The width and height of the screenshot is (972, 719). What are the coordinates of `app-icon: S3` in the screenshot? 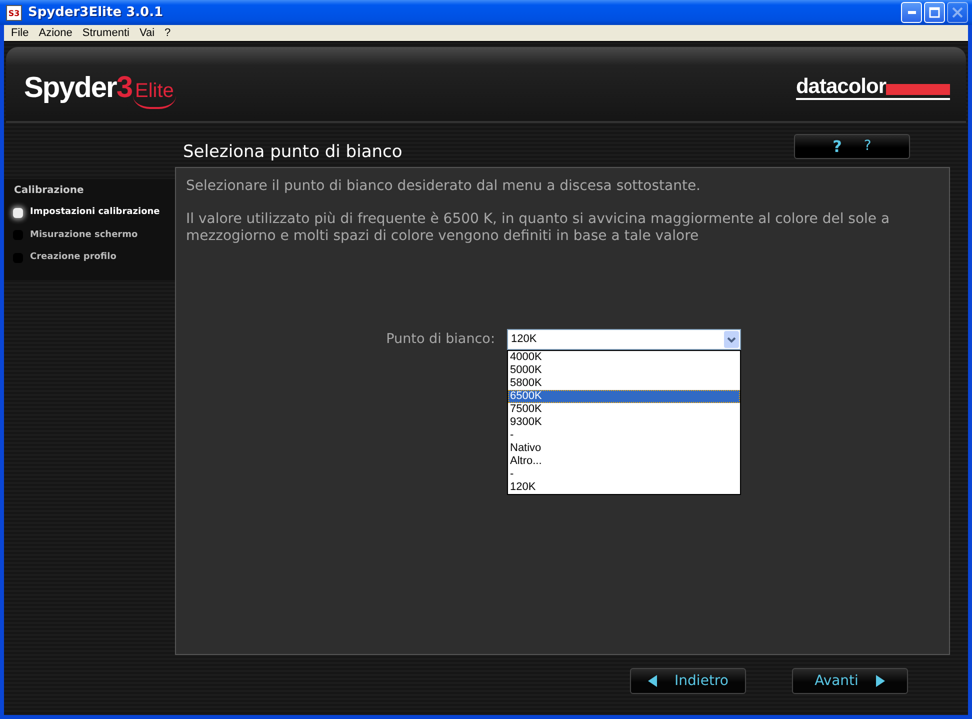 It's located at (14, 12).